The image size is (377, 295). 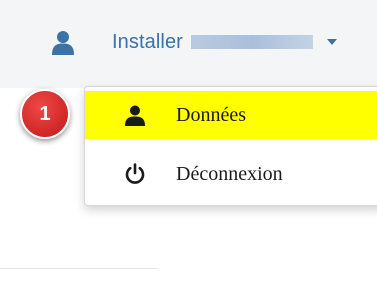 I want to click on divider, so click(x=79, y=268).